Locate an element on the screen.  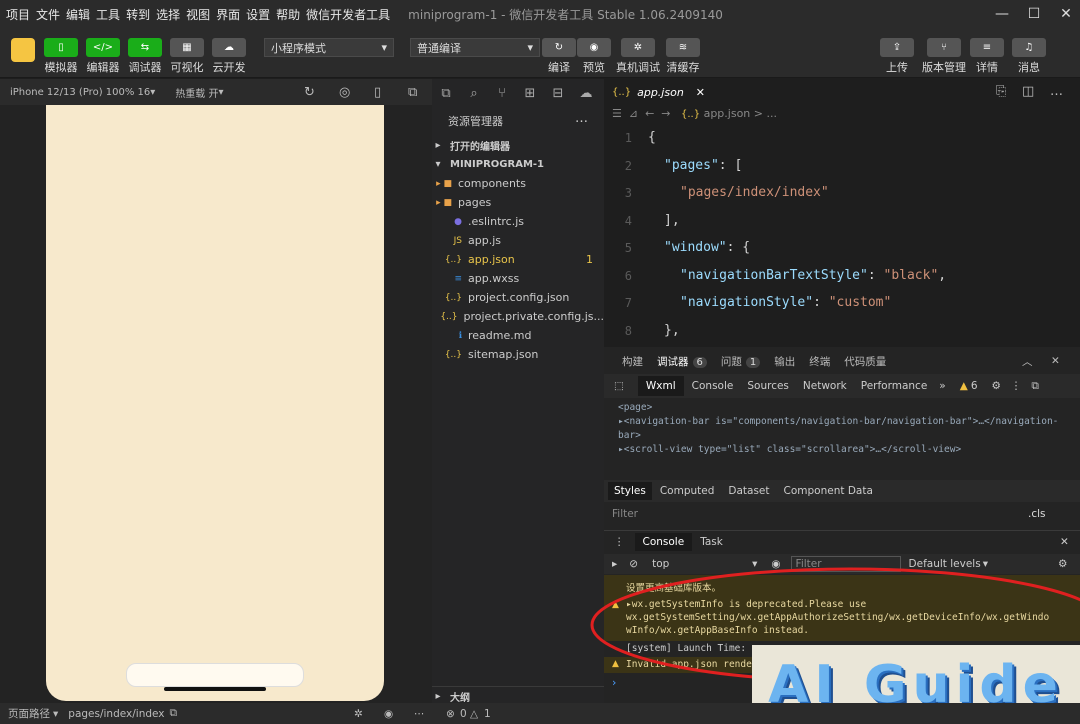
tab-build: 构建 is located at coordinates (632, 361).